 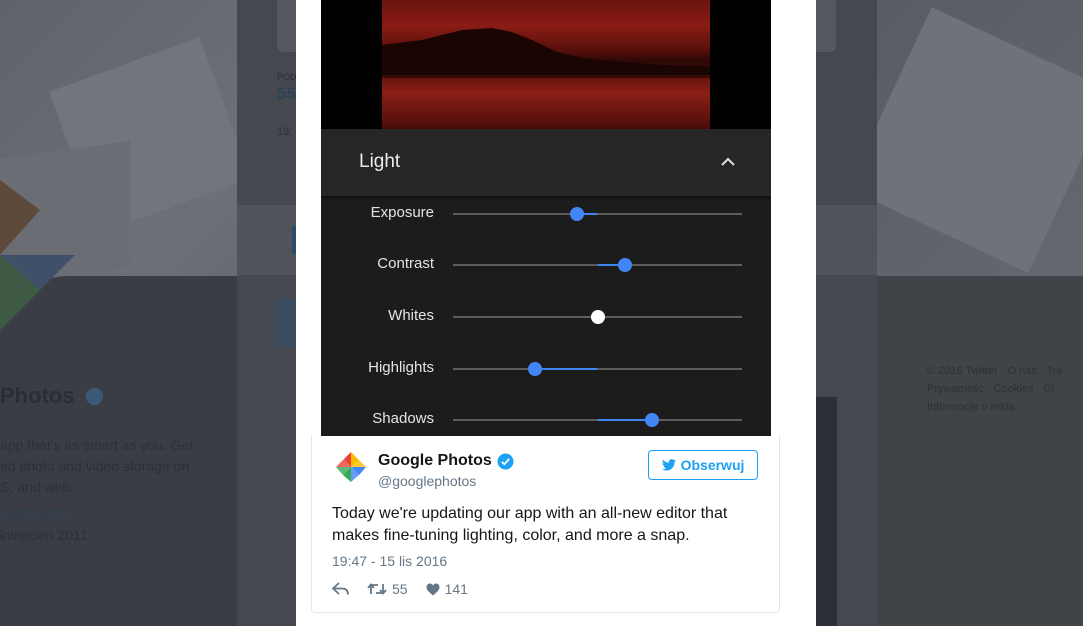 I want to click on tweet-actions: 55 141, so click(x=409, y=589).